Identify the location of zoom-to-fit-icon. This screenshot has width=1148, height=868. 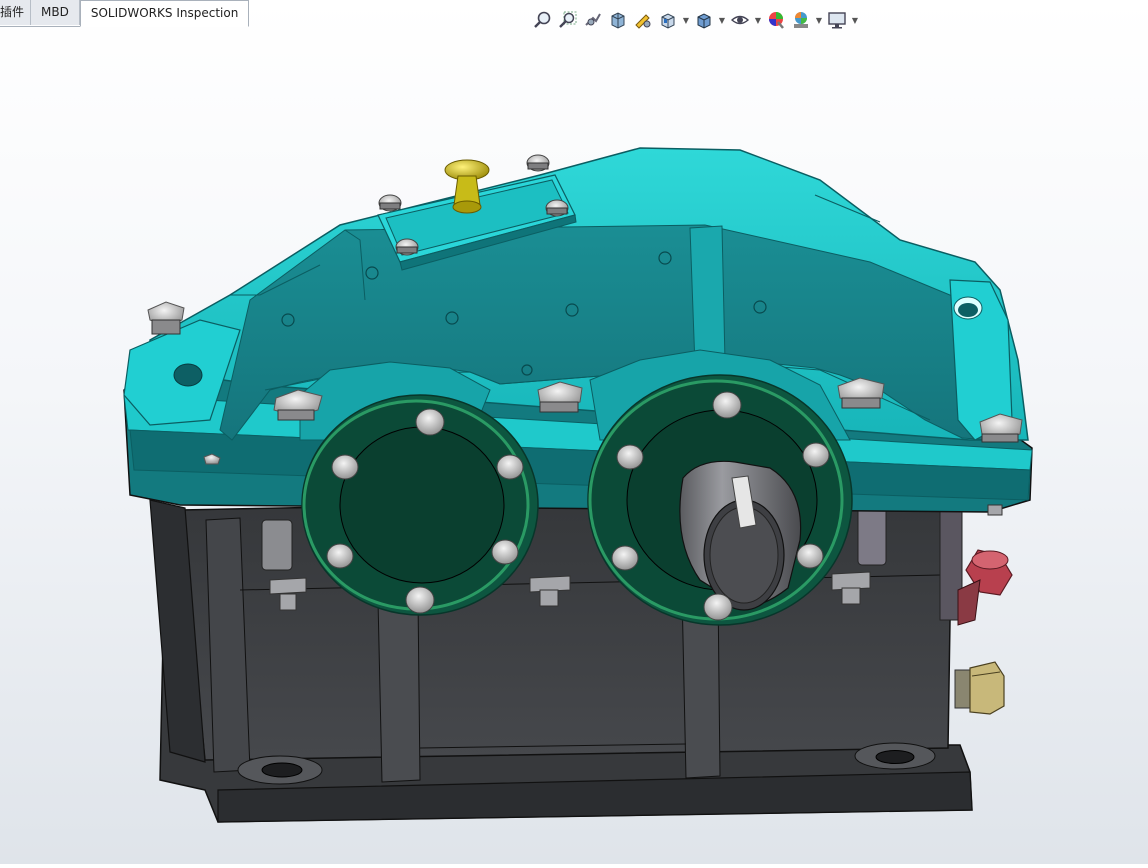
(543, 20).